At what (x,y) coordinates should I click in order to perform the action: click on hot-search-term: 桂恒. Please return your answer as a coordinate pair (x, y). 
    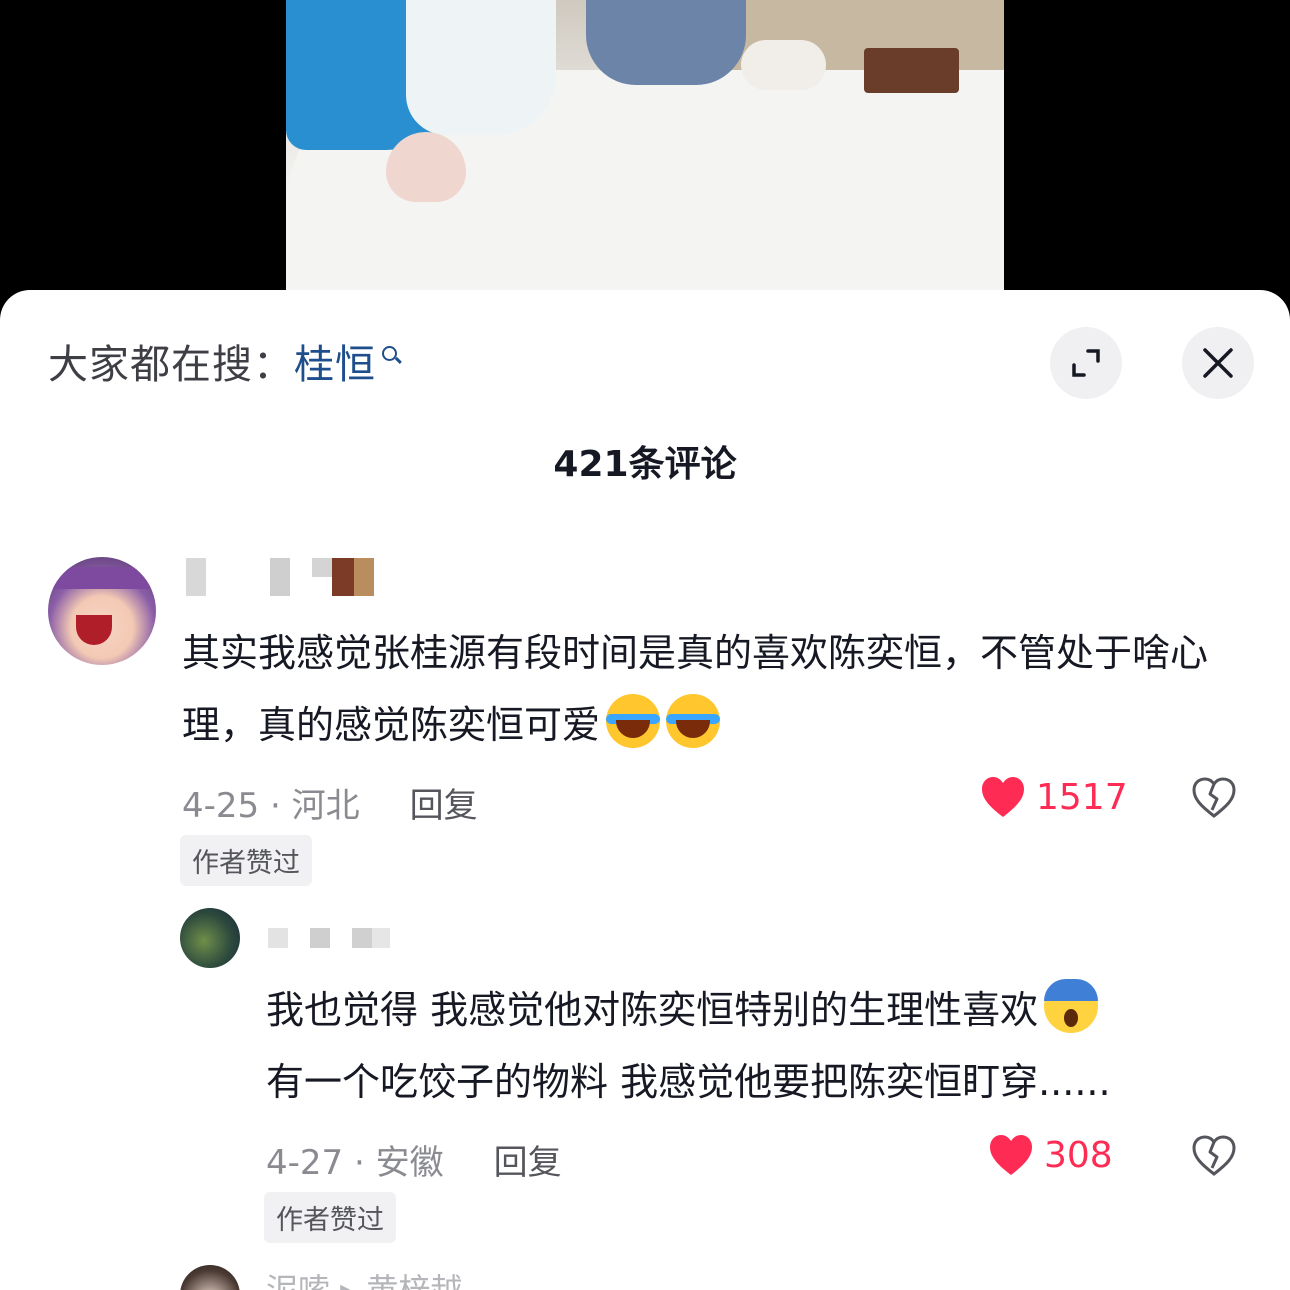
    Looking at the image, I should click on (335, 361).